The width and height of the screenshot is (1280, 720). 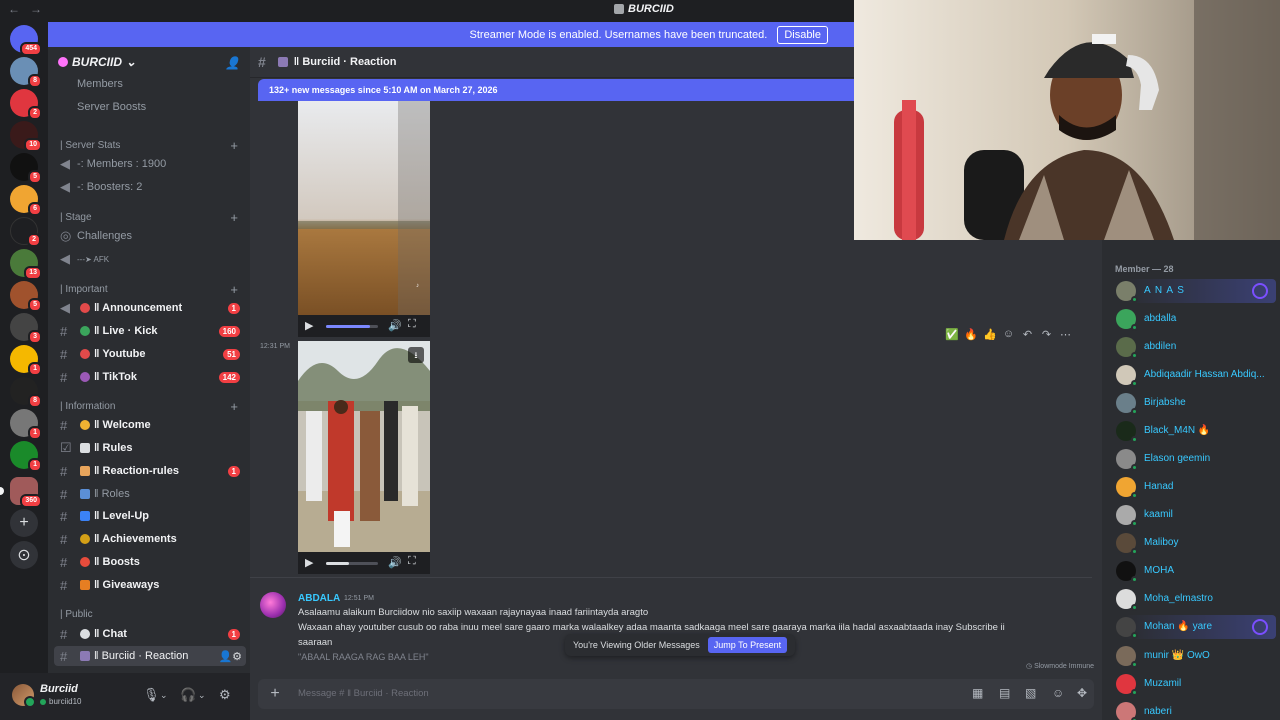 I want to click on sidebar-item-server-boosts: Server Boosts, so click(x=149, y=107).